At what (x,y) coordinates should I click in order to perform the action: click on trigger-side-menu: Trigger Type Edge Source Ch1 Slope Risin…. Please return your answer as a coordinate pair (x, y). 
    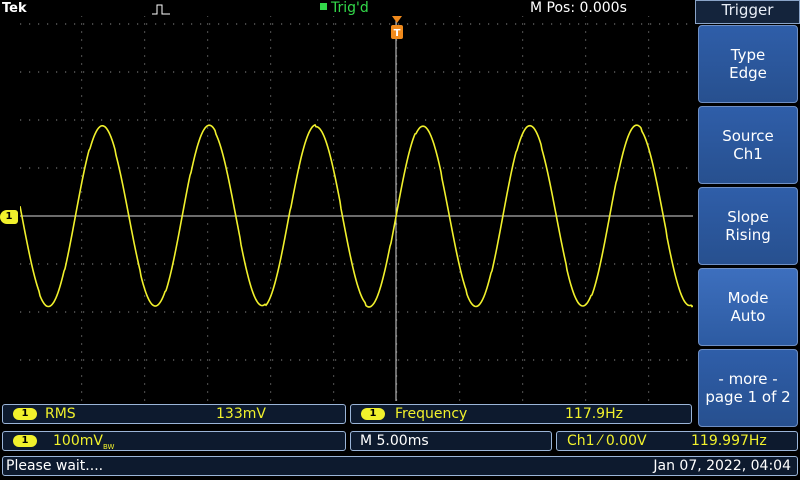
    Looking at the image, I should click on (747, 215).